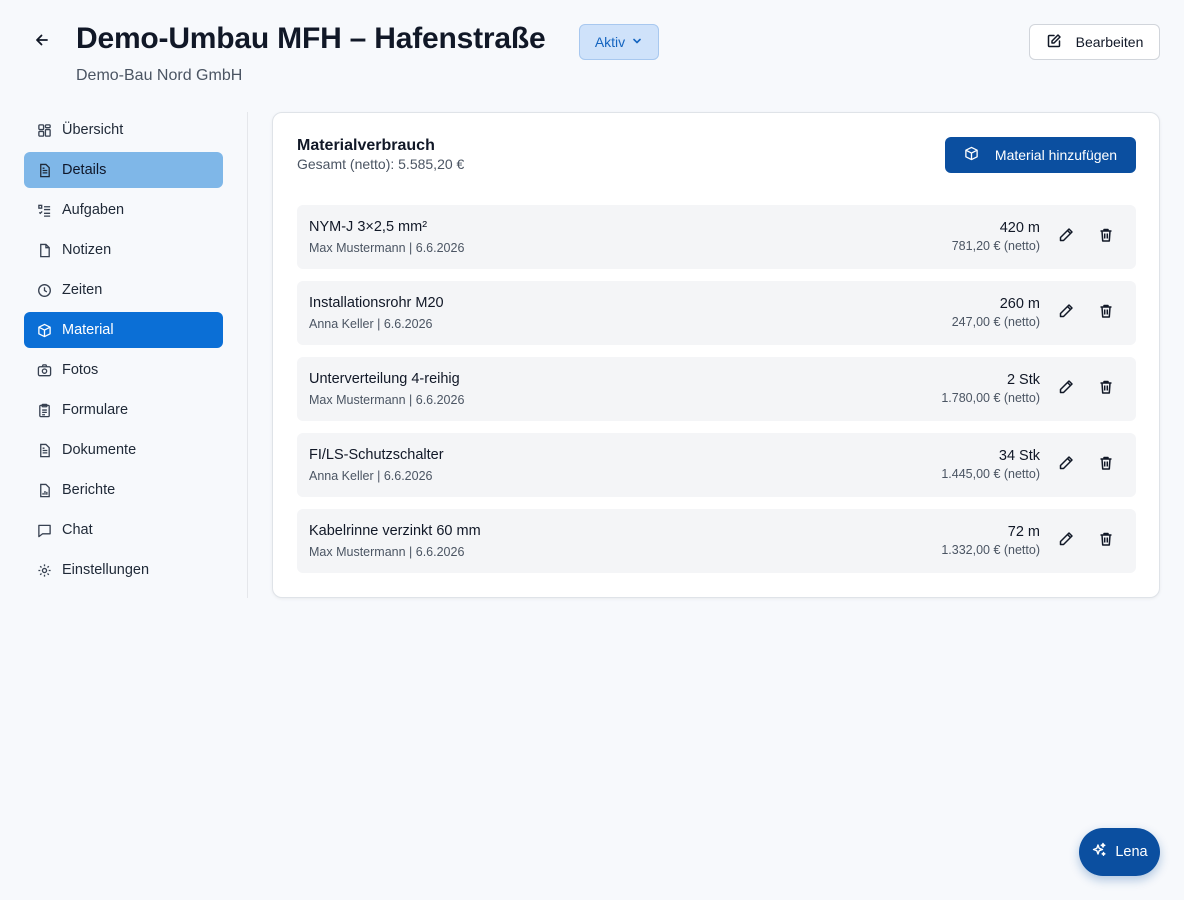 The image size is (1184, 900). Describe the element at coordinates (84, 170) in the screenshot. I see `sidebar-item-label: Details` at that location.